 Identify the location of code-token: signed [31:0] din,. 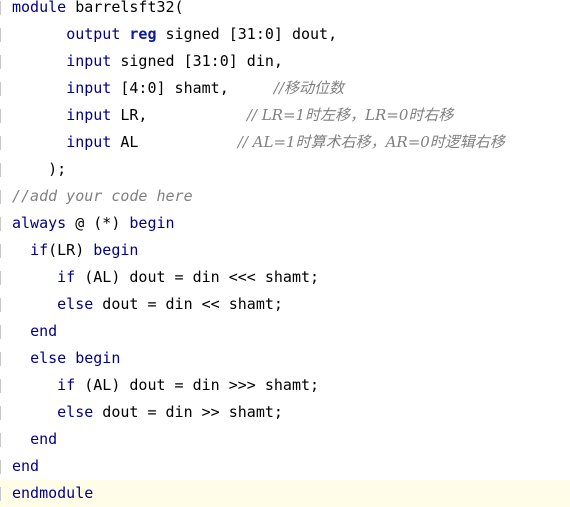
(197, 61).